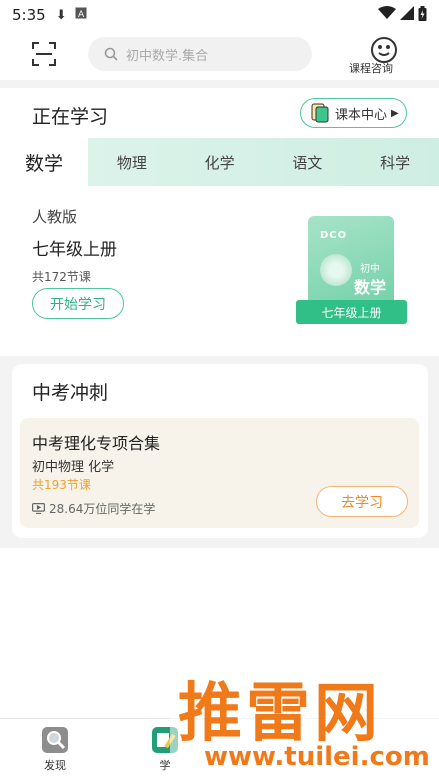 This screenshot has height=781, width=439. I want to click on watermark: 推雷网 www.tuilei.com, so click(304, 720).